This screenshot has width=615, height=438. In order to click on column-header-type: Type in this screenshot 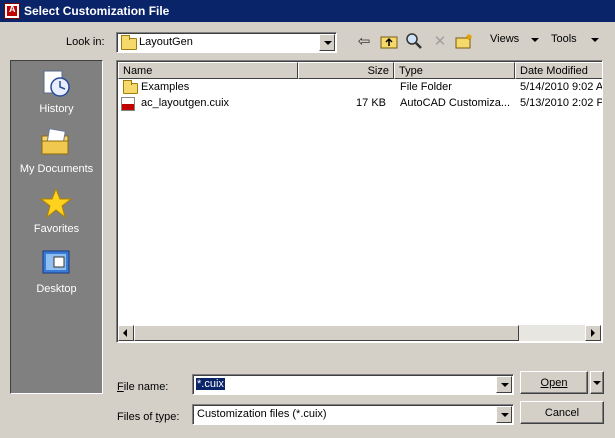, I will do `click(454, 70)`.